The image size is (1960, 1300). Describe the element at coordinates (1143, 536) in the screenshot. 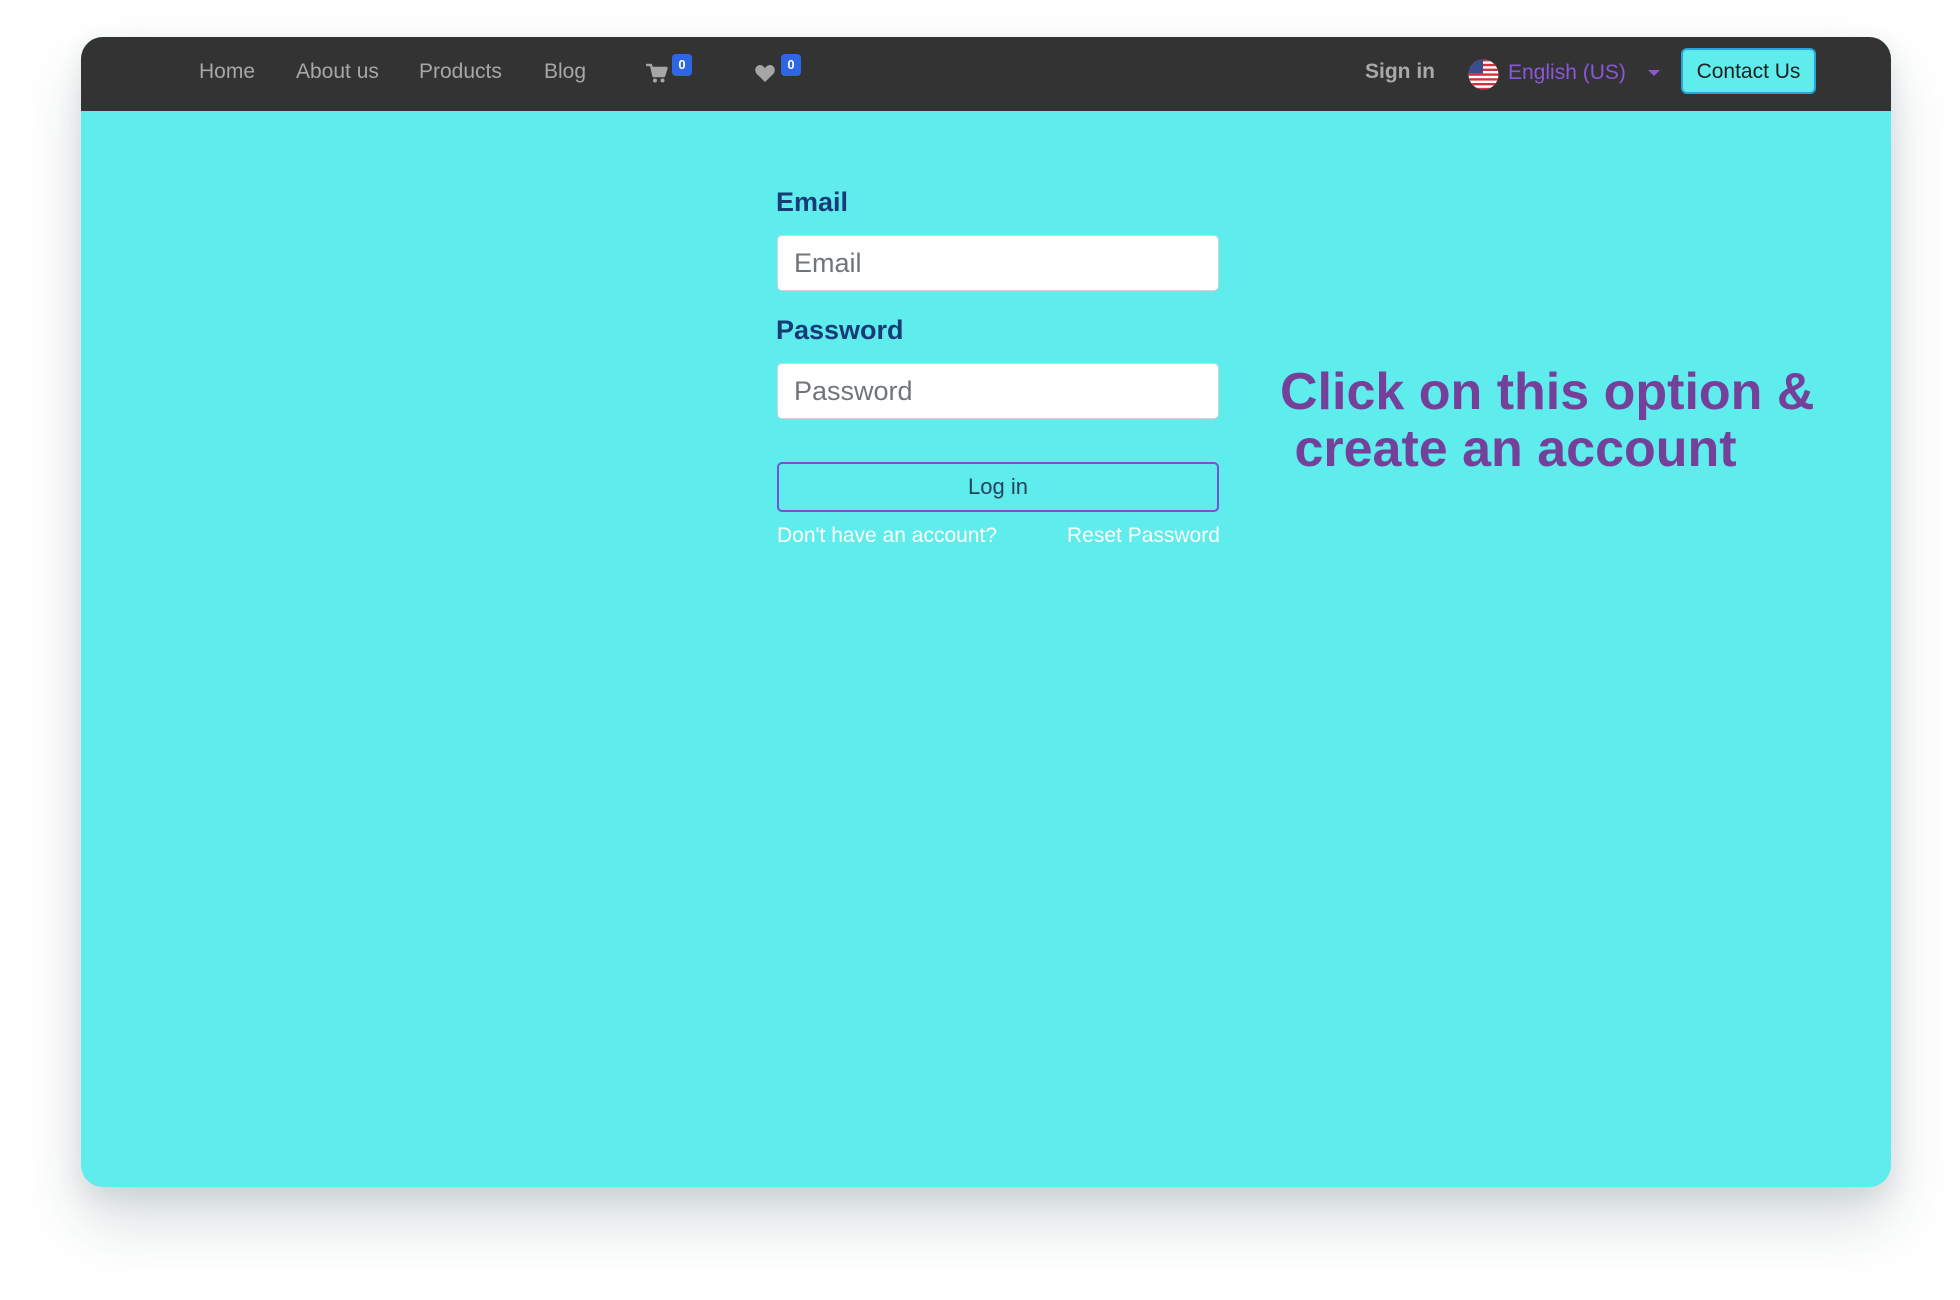

I see `reset-password-link: Reset Password` at that location.